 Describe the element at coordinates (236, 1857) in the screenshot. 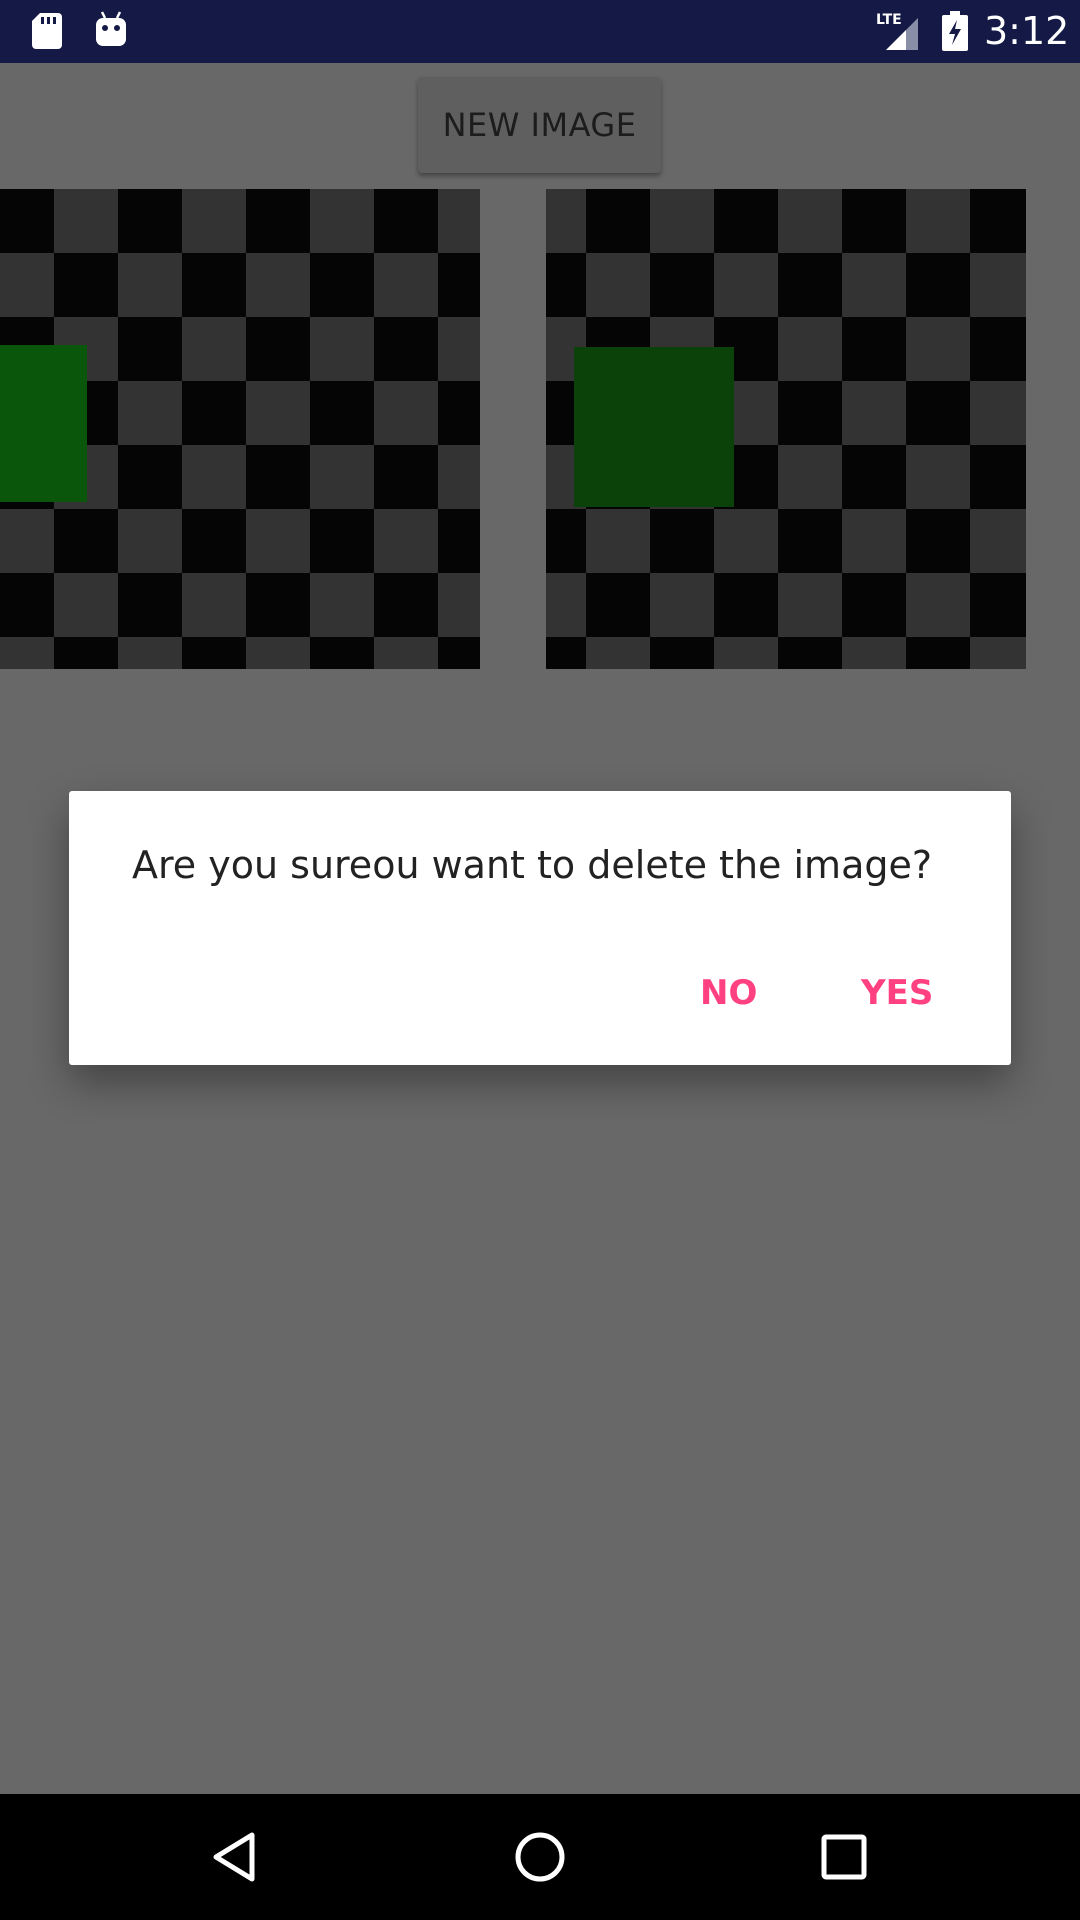

I see `back-icon` at that location.